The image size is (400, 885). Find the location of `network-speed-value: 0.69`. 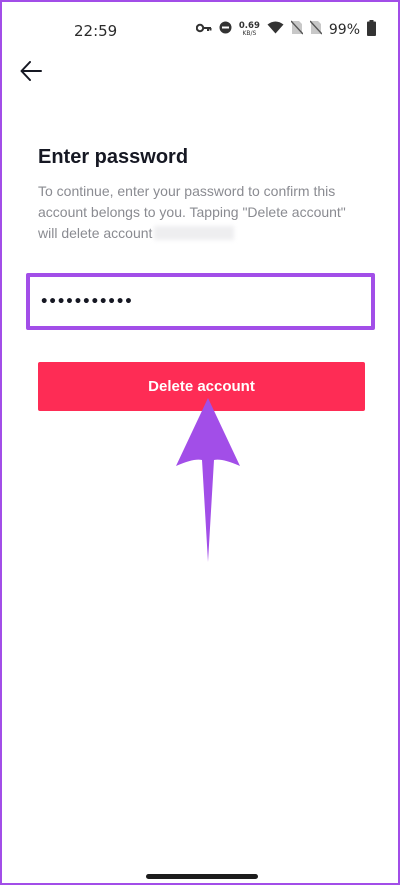

network-speed-value: 0.69 is located at coordinates (249, 26).